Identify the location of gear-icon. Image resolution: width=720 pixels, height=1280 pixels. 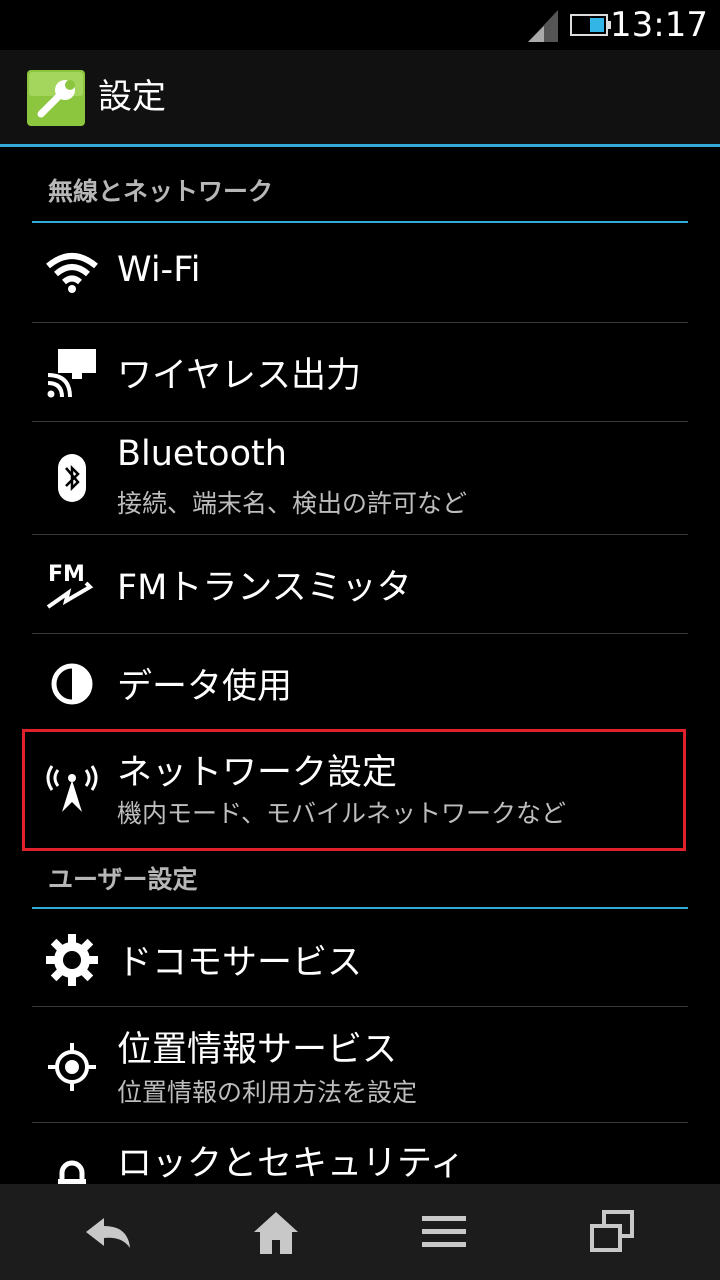
(72, 960).